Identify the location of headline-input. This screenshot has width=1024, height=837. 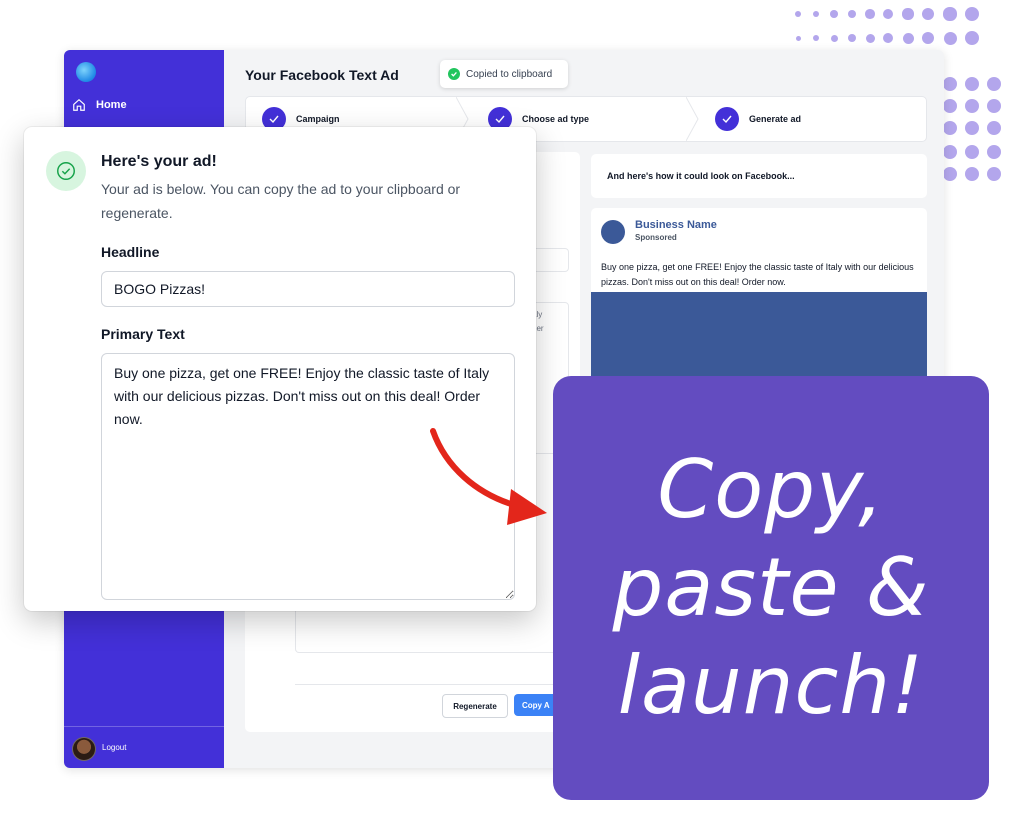
(308, 289).